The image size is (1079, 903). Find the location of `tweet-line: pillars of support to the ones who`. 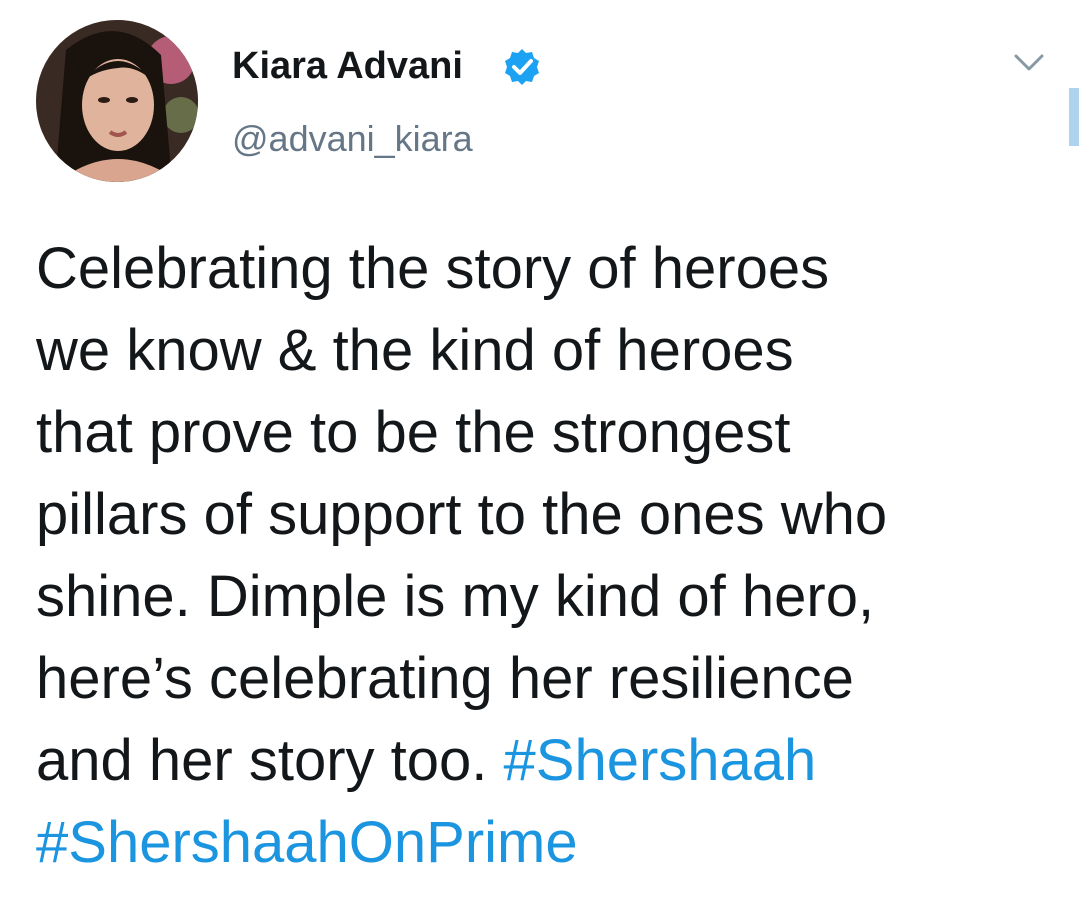

tweet-line: pillars of support to the ones who is located at coordinates (462, 514).